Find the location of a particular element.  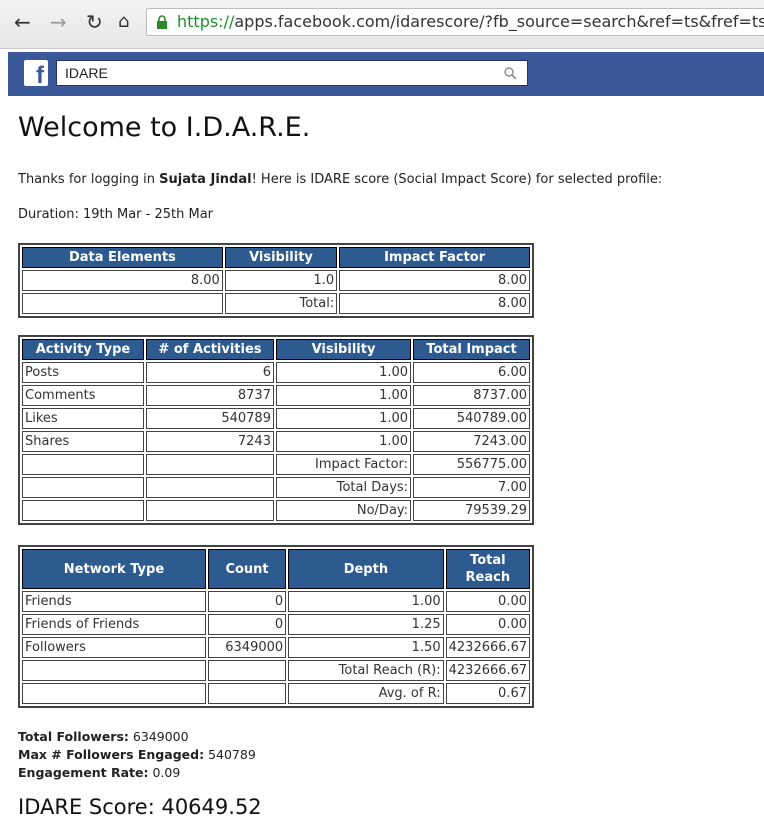

column-header: # of Activities is located at coordinates (209, 349).